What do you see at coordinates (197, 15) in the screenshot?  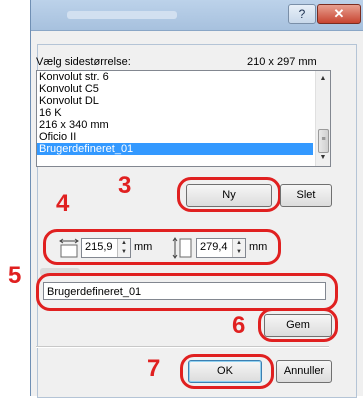 I see `title-bar: ? ✕` at bounding box center [197, 15].